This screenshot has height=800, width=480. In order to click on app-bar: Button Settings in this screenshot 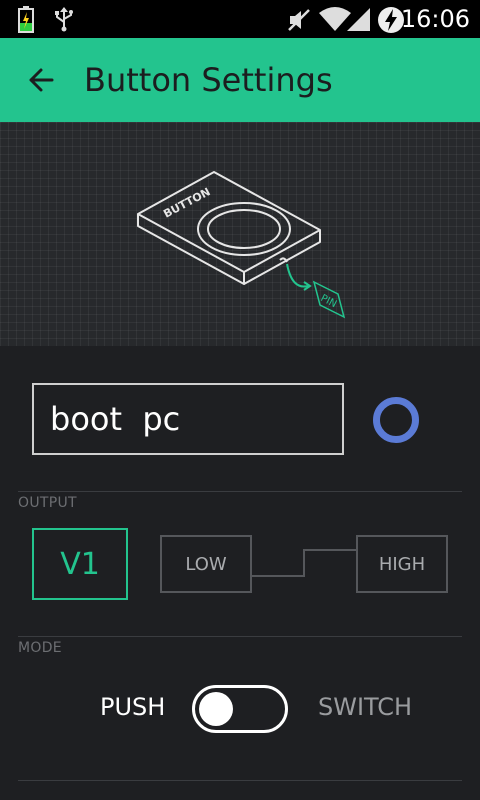, I will do `click(240, 80)`.